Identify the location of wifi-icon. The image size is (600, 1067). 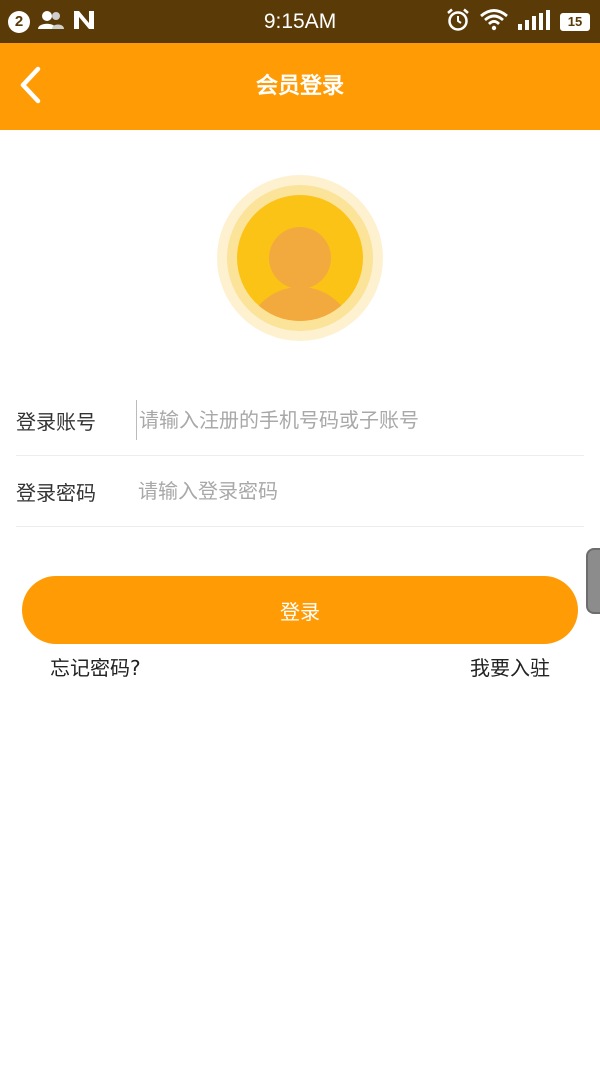
(494, 21).